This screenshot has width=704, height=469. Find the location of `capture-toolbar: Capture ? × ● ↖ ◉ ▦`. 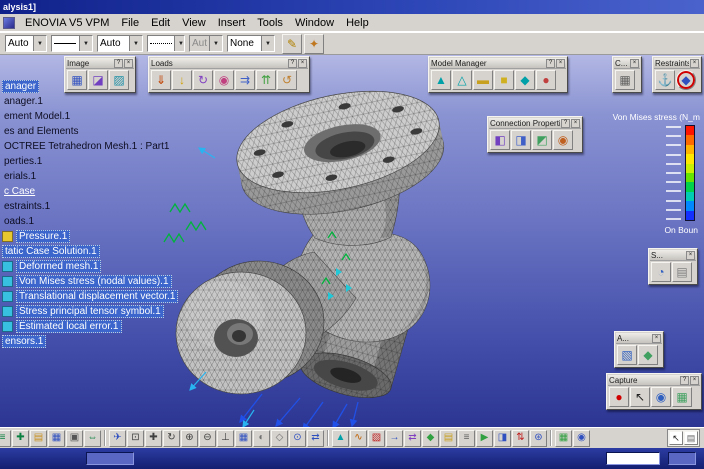

capture-toolbar: Capture ? × ● ↖ ◉ ▦ is located at coordinates (654, 391).